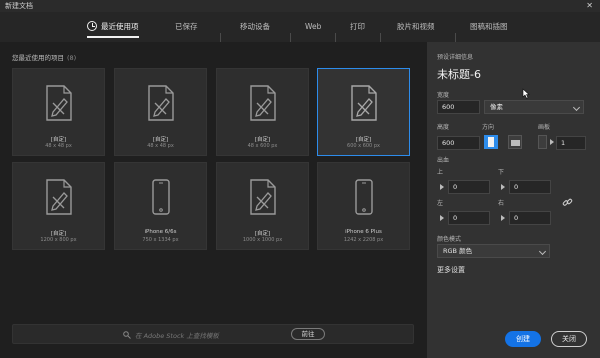 The image size is (600, 358). What do you see at coordinates (92, 26) in the screenshot?
I see `clock-icon` at bounding box center [92, 26].